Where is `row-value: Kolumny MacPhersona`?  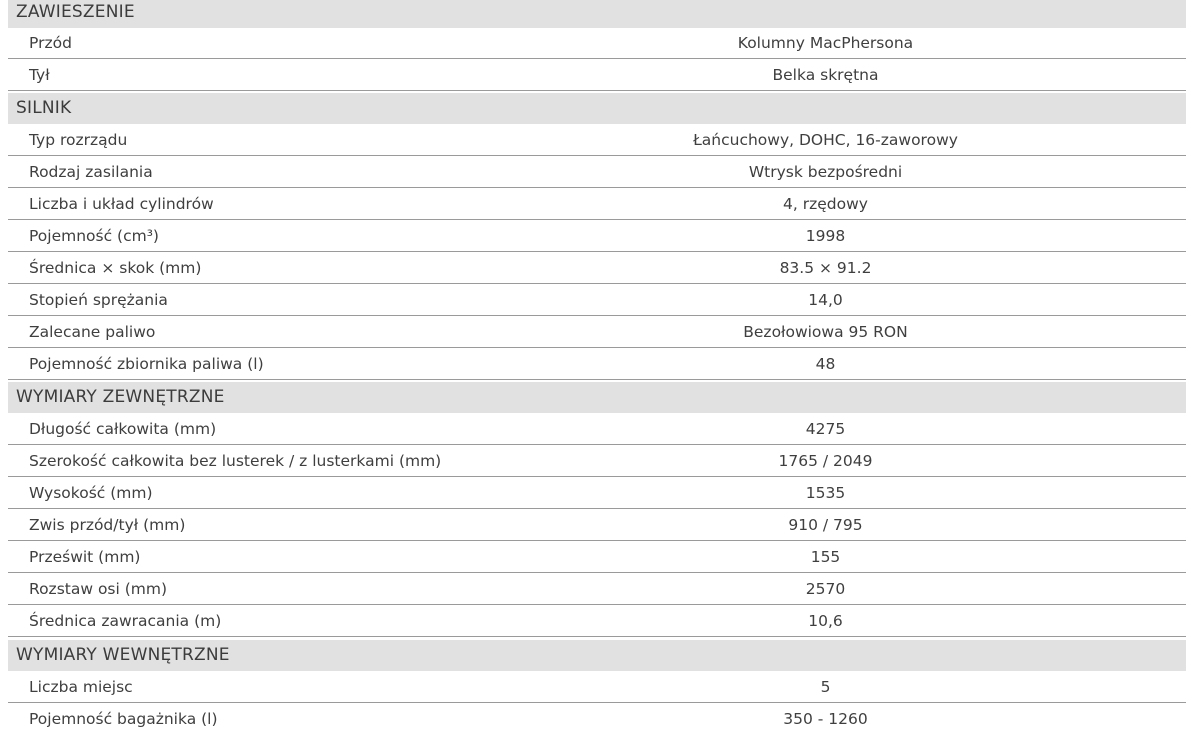 row-value: Kolumny MacPhersona is located at coordinates (825, 43).